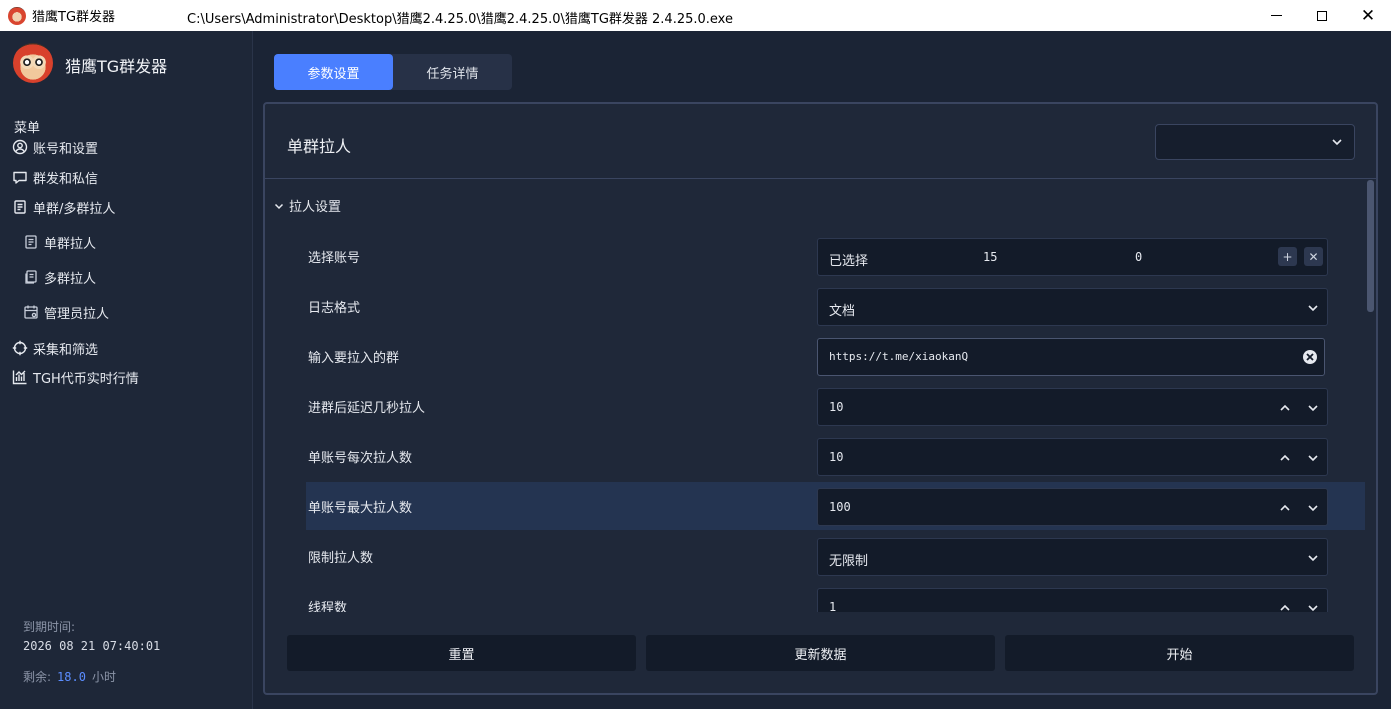  What do you see at coordinates (66, 149) in the screenshot?
I see `sidebar-item-label: 账号和设置` at bounding box center [66, 149].